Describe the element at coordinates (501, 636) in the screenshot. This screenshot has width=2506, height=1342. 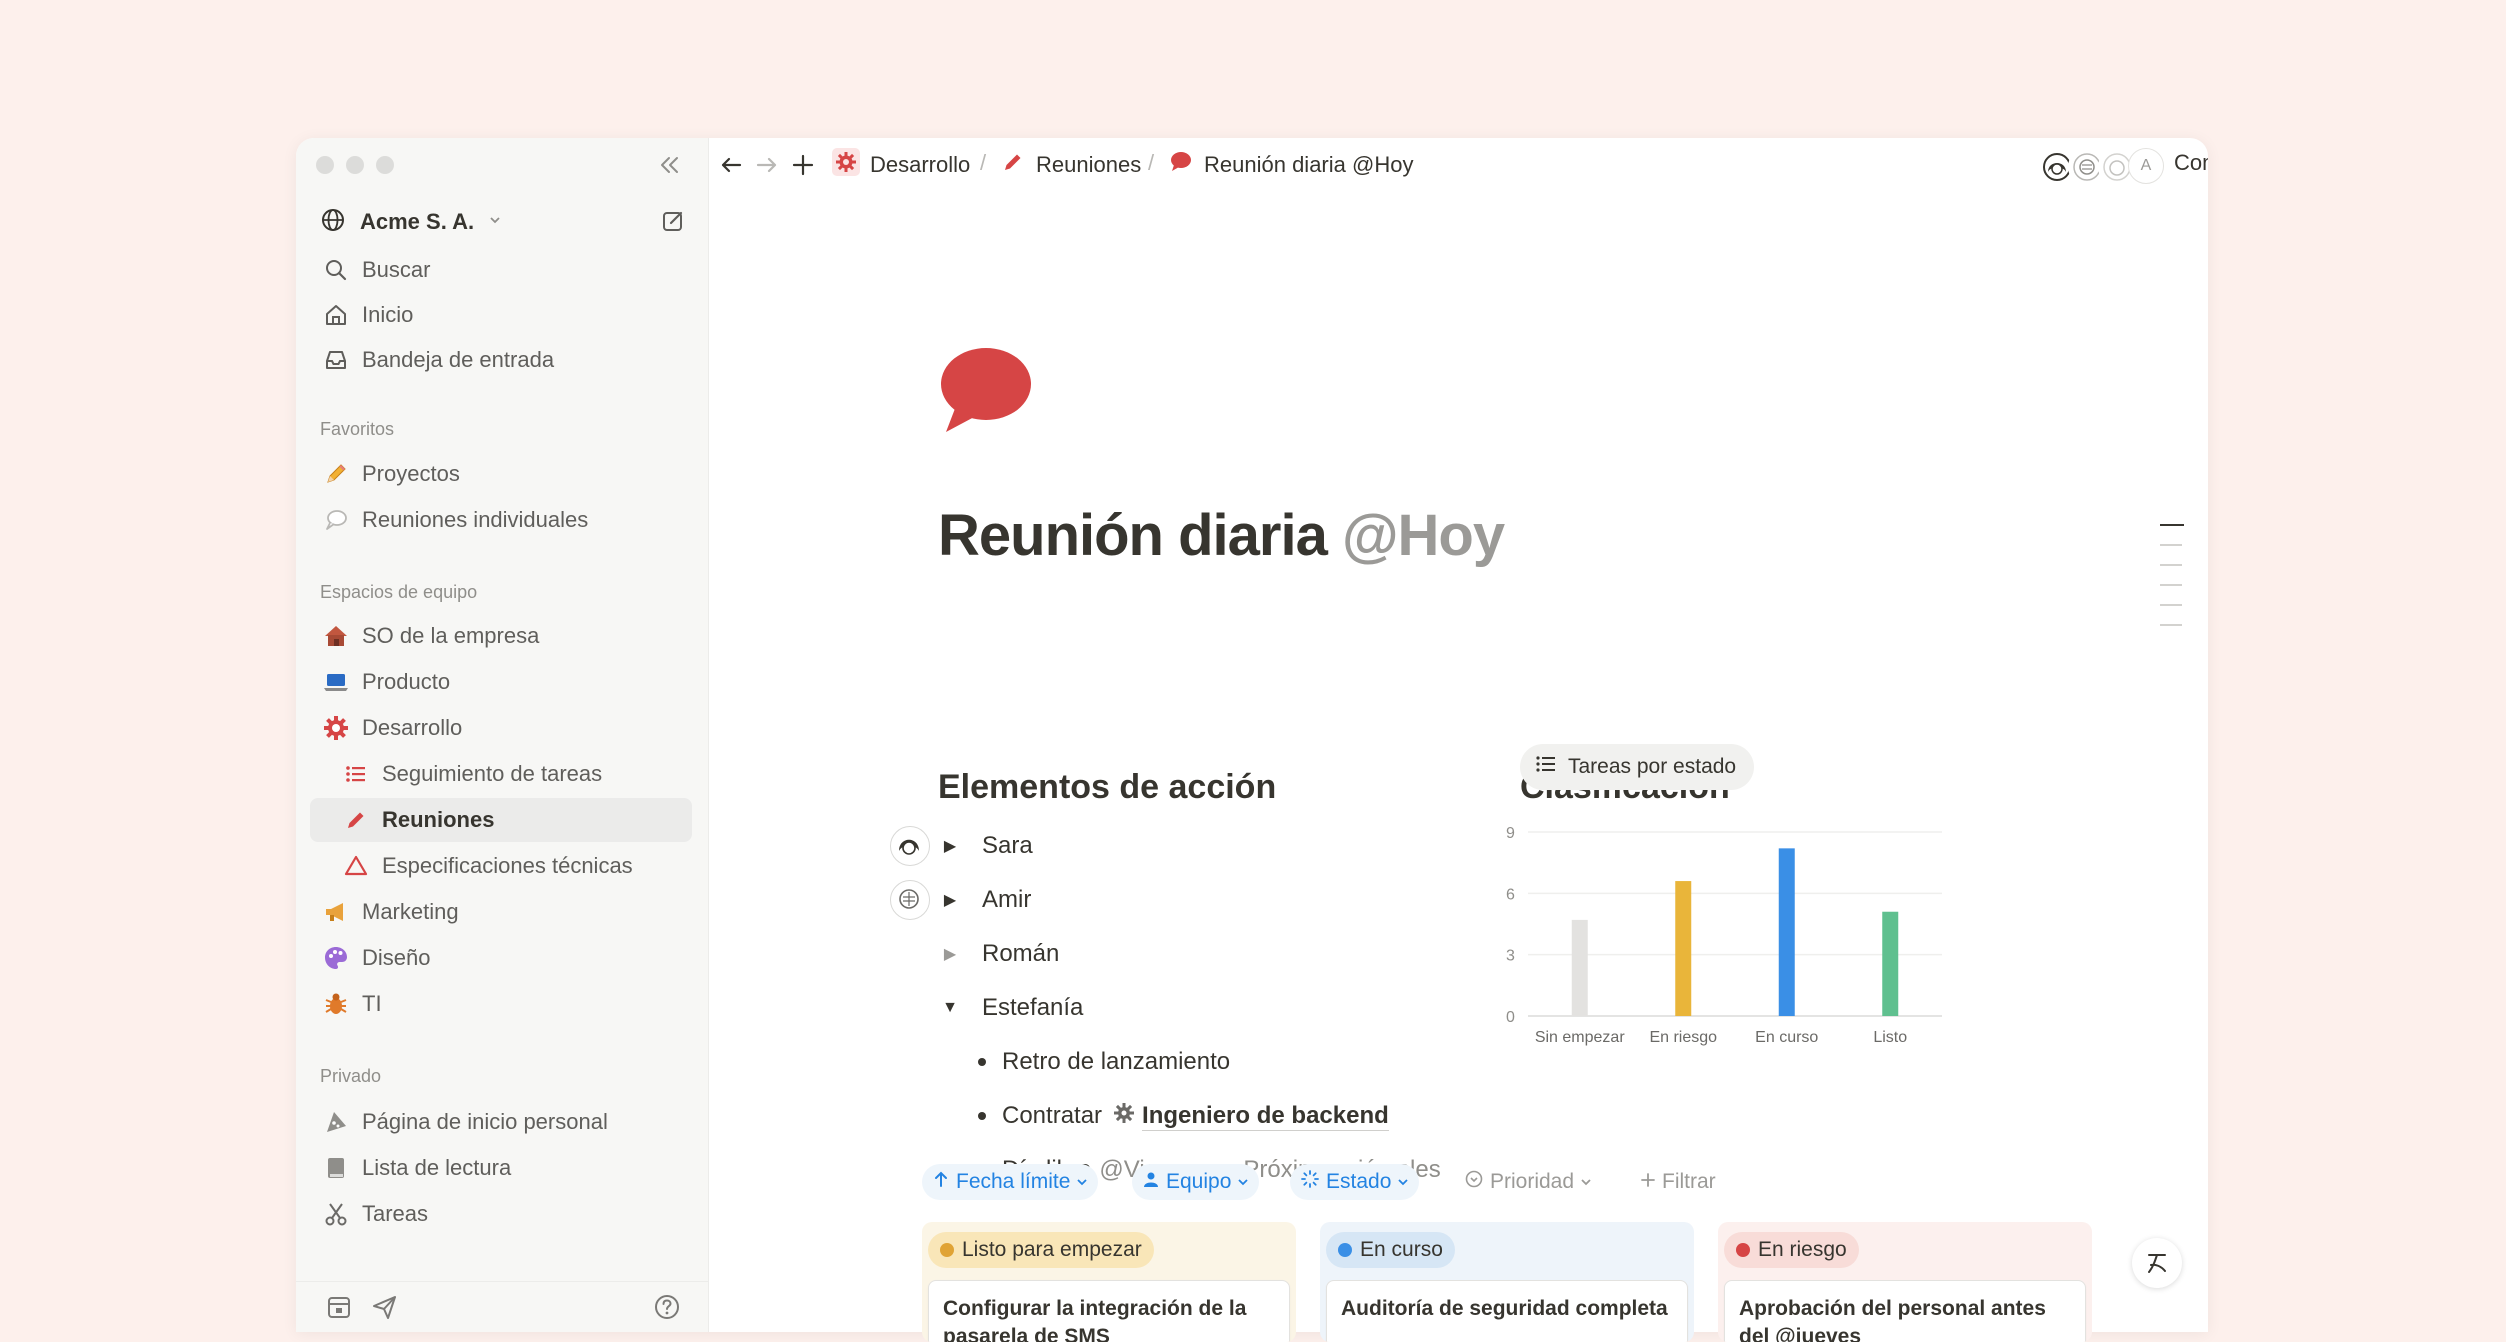
I see `sidebar-item-so-empresa: SO de la empresa` at that location.